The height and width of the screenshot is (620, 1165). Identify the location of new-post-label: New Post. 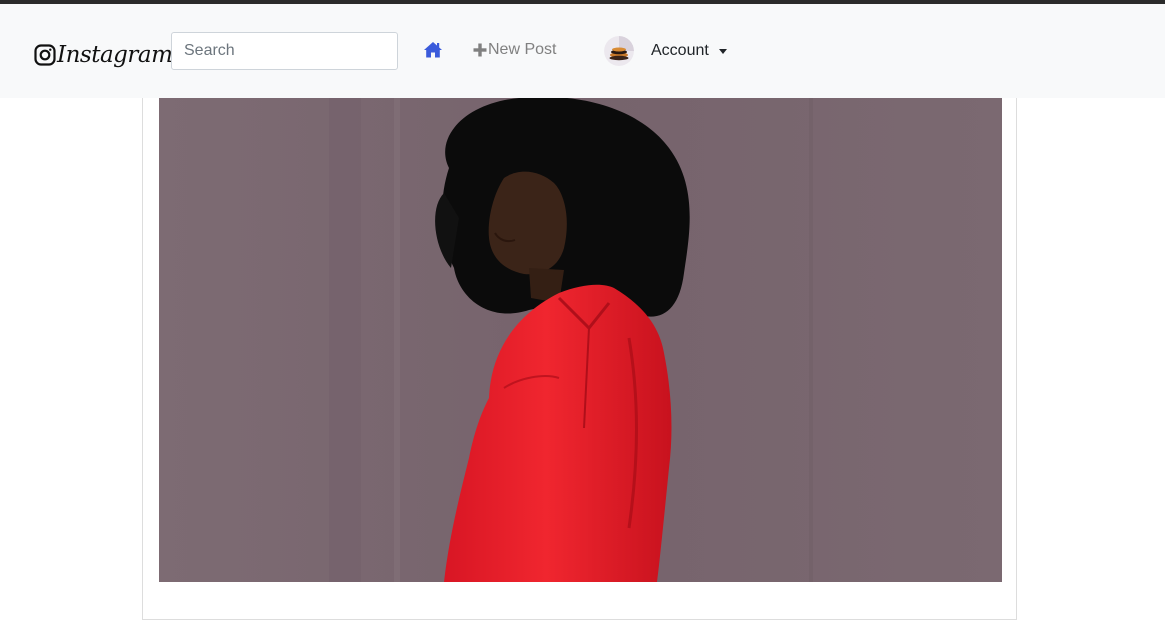
(522, 49).